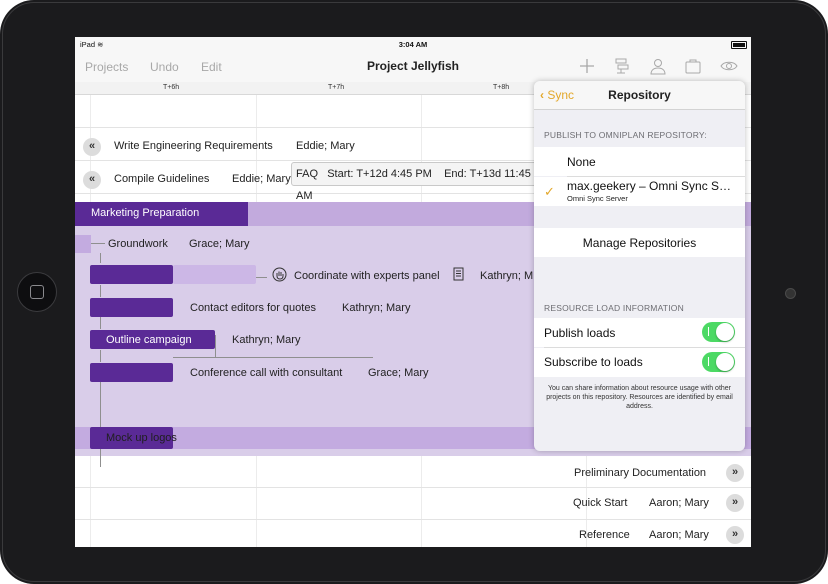 The height and width of the screenshot is (584, 828). What do you see at coordinates (718, 362) in the screenshot?
I see `subscribe-loads-toggle` at bounding box center [718, 362].